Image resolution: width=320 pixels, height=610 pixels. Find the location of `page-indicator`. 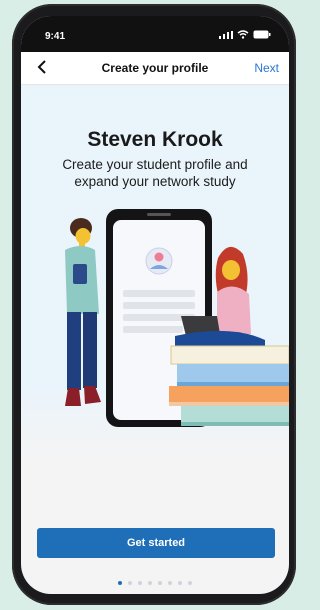

page-indicator is located at coordinates (155, 583).